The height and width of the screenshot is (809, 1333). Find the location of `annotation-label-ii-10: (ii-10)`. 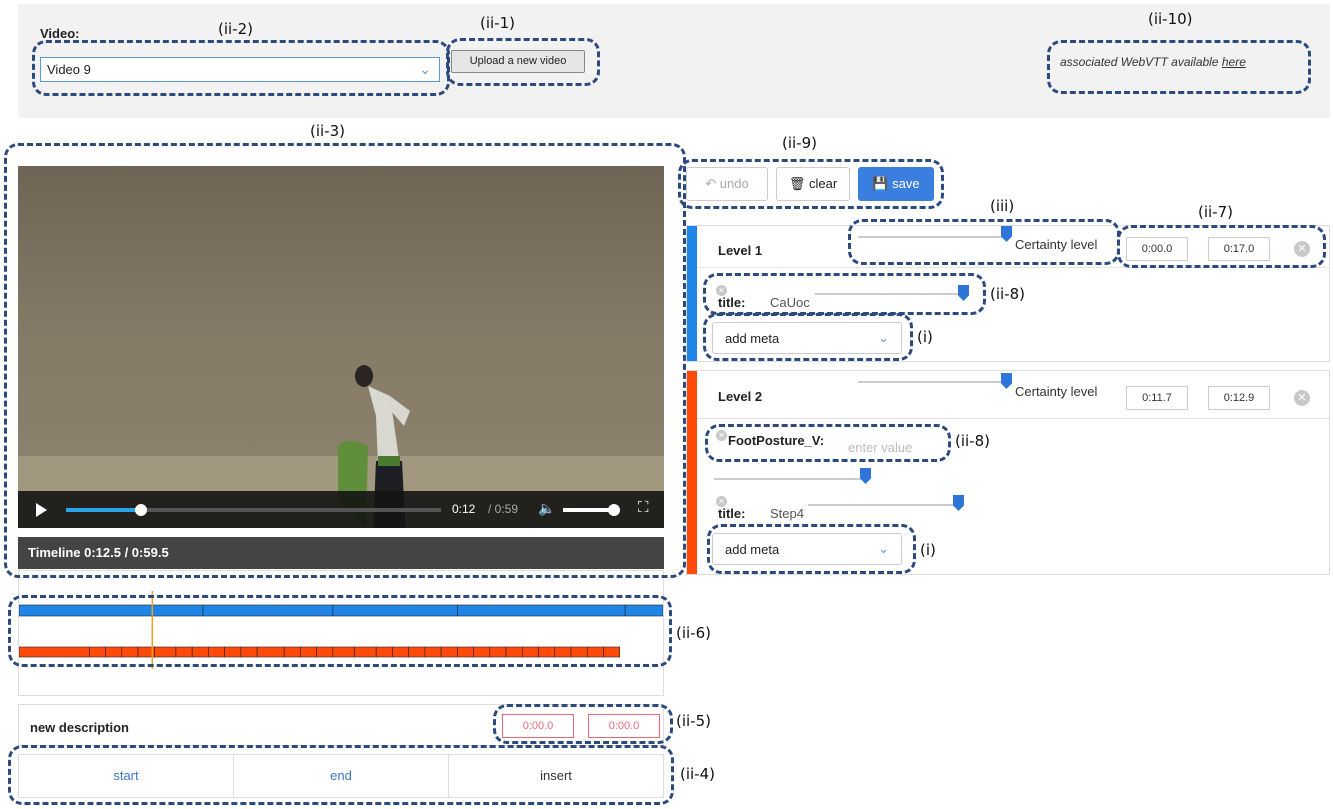

annotation-label-ii-10: (ii-10) is located at coordinates (1170, 19).